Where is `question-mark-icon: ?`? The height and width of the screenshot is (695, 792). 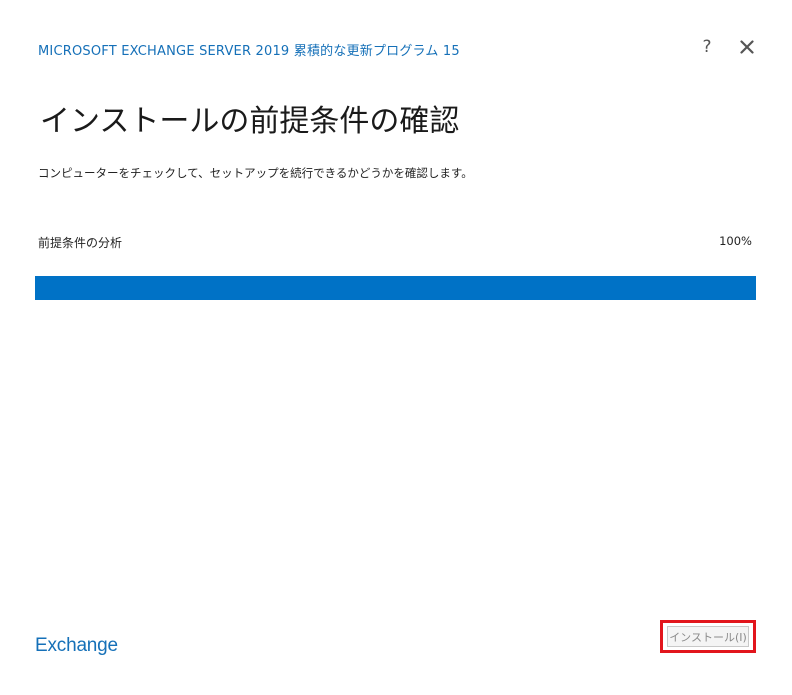
question-mark-icon: ? is located at coordinates (707, 47).